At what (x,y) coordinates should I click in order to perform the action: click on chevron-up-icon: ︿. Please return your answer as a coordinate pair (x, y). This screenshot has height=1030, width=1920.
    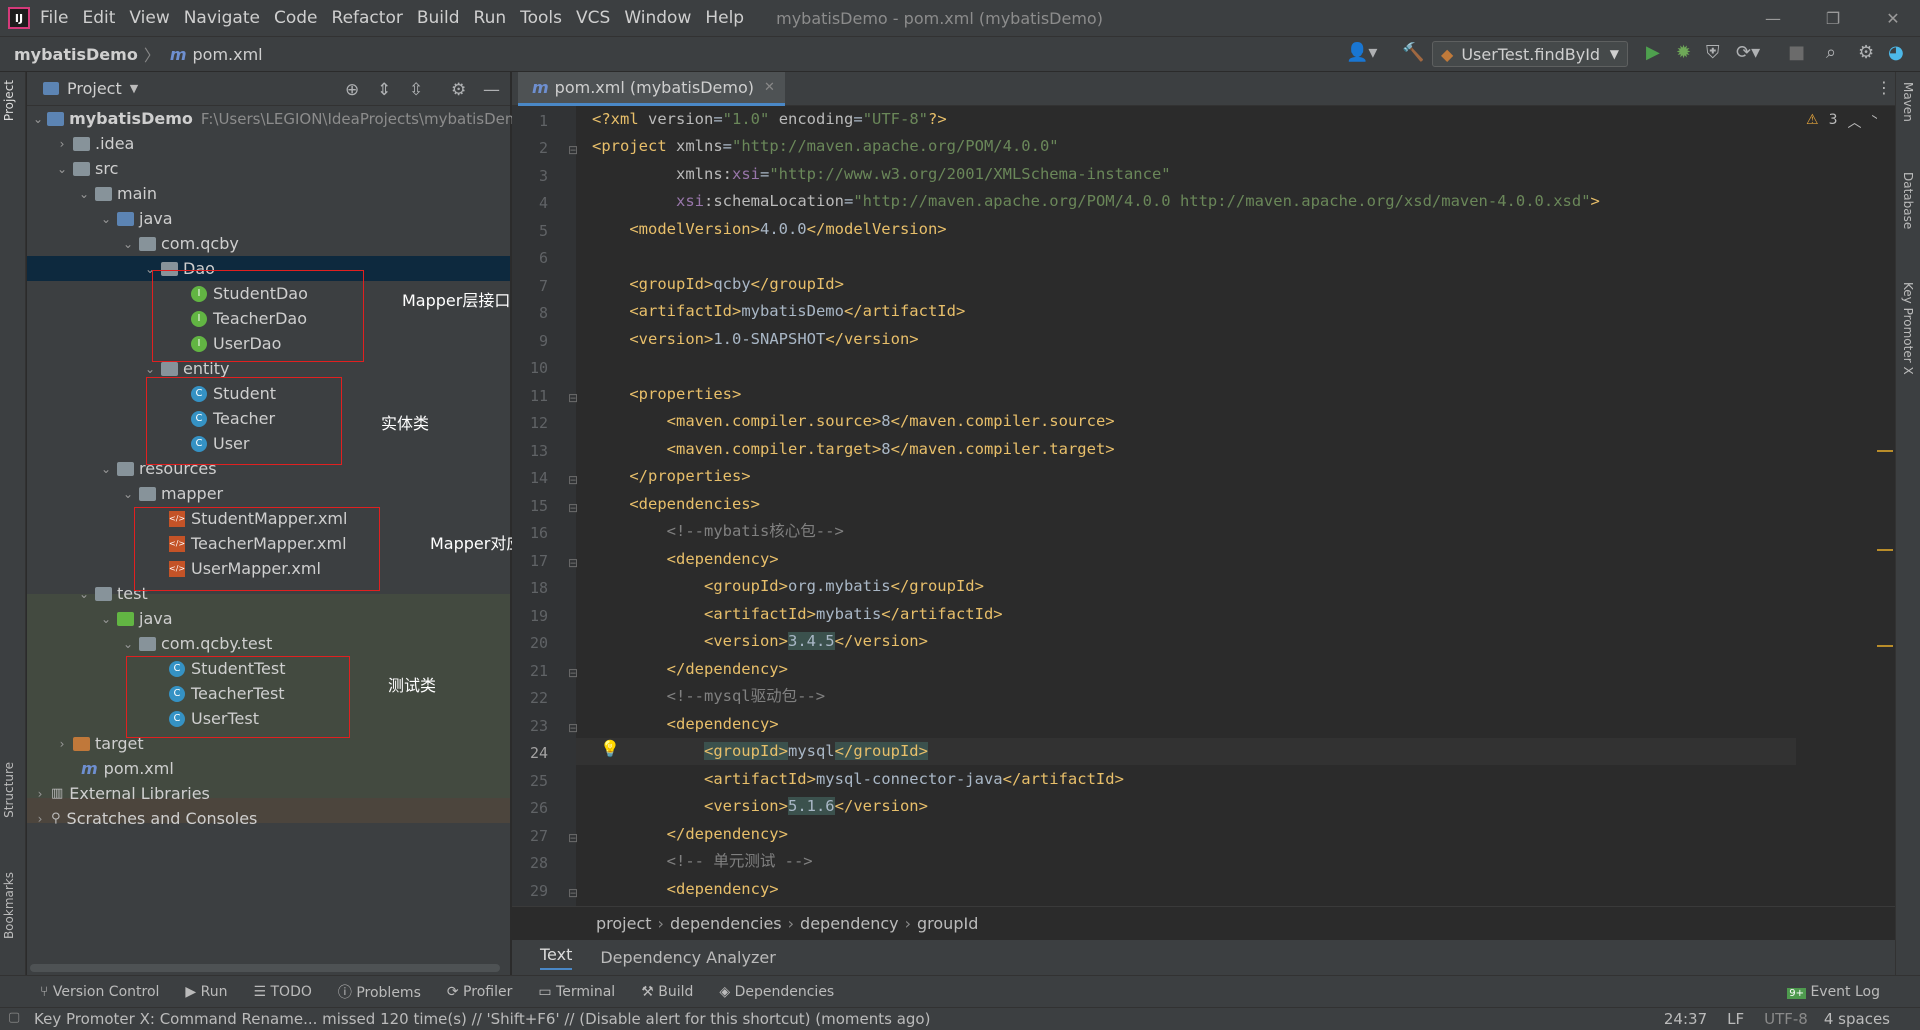
    Looking at the image, I should click on (1854, 122).